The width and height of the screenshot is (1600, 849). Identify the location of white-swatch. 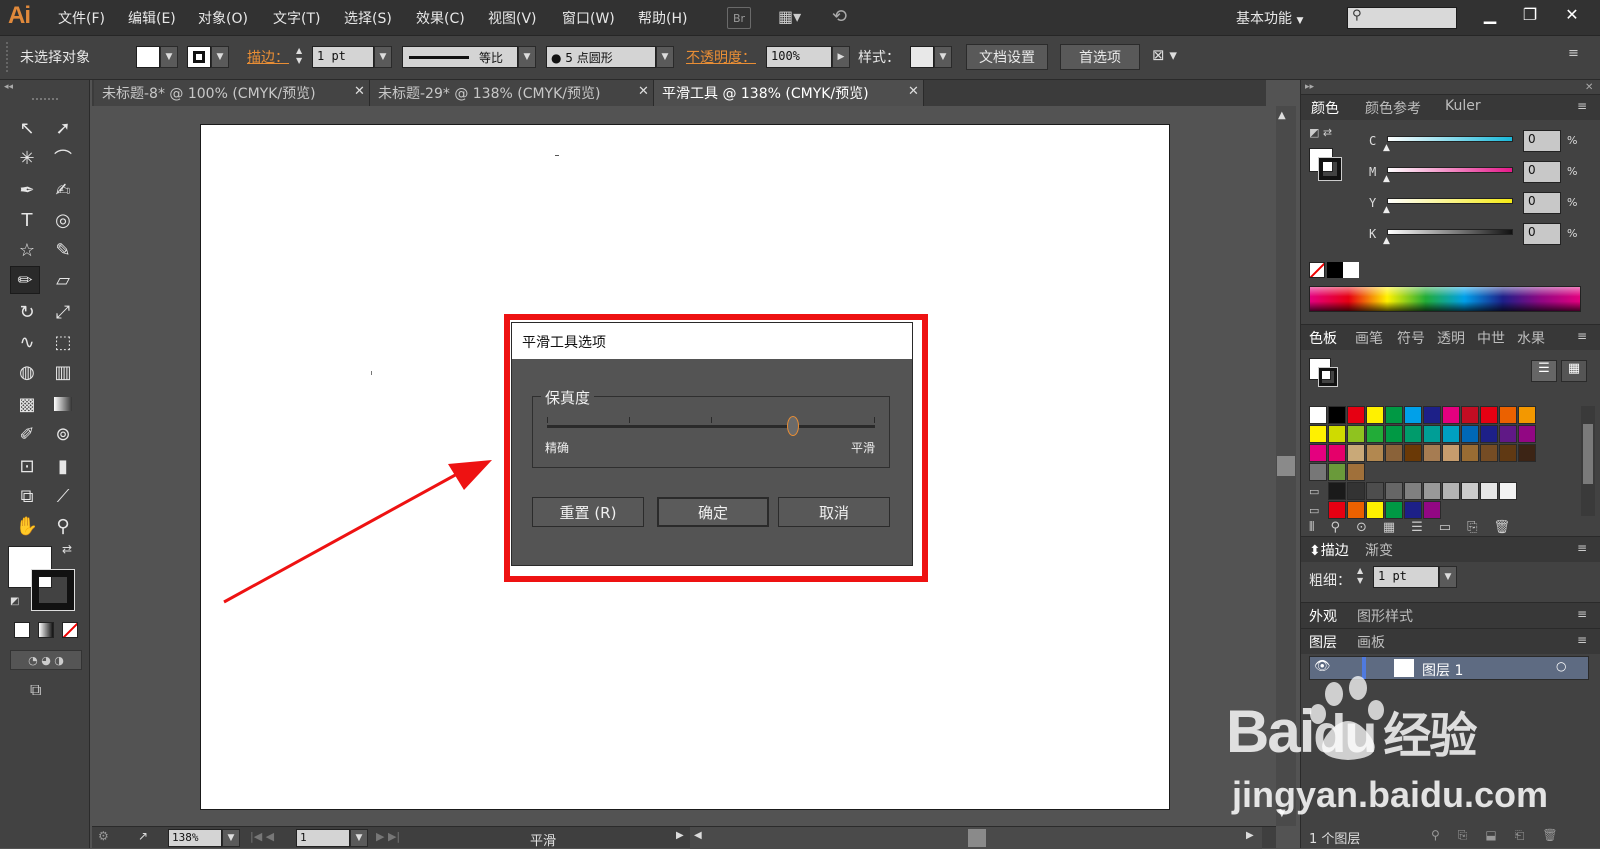
(1351, 270).